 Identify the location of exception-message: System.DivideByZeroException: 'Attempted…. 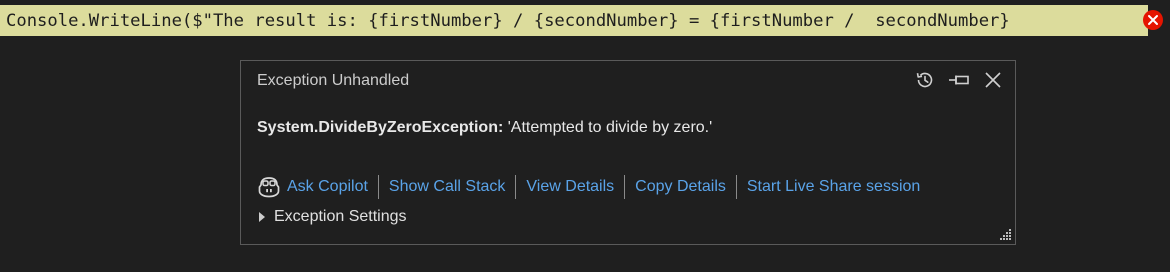
(484, 128).